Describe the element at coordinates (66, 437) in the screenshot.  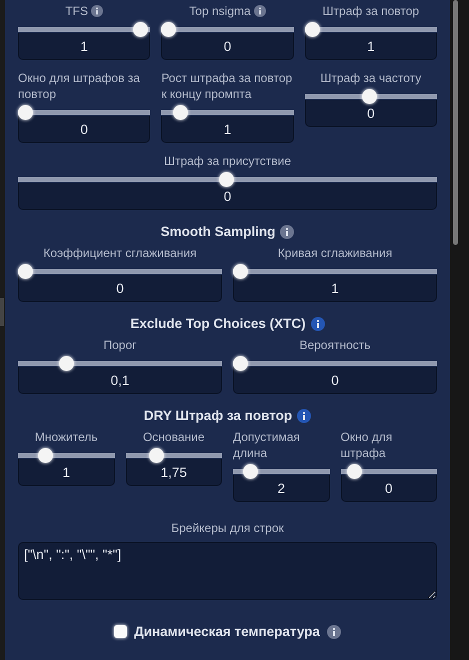
I see `slider-label: Множитель` at that location.